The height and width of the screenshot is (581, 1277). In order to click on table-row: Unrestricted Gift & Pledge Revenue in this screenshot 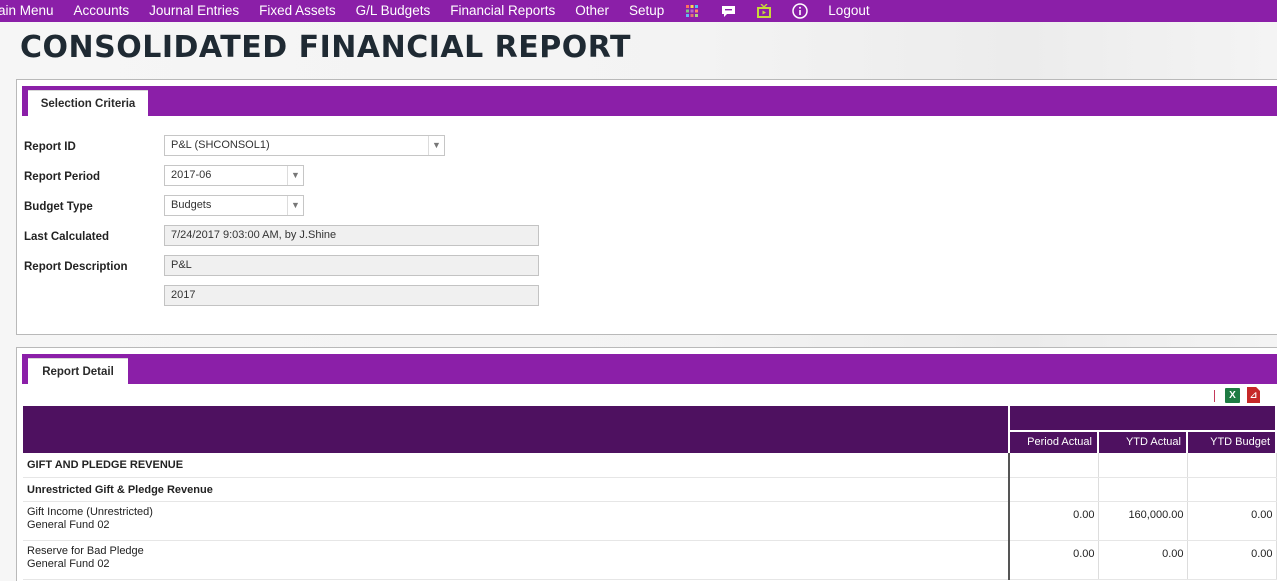, I will do `click(650, 489)`.